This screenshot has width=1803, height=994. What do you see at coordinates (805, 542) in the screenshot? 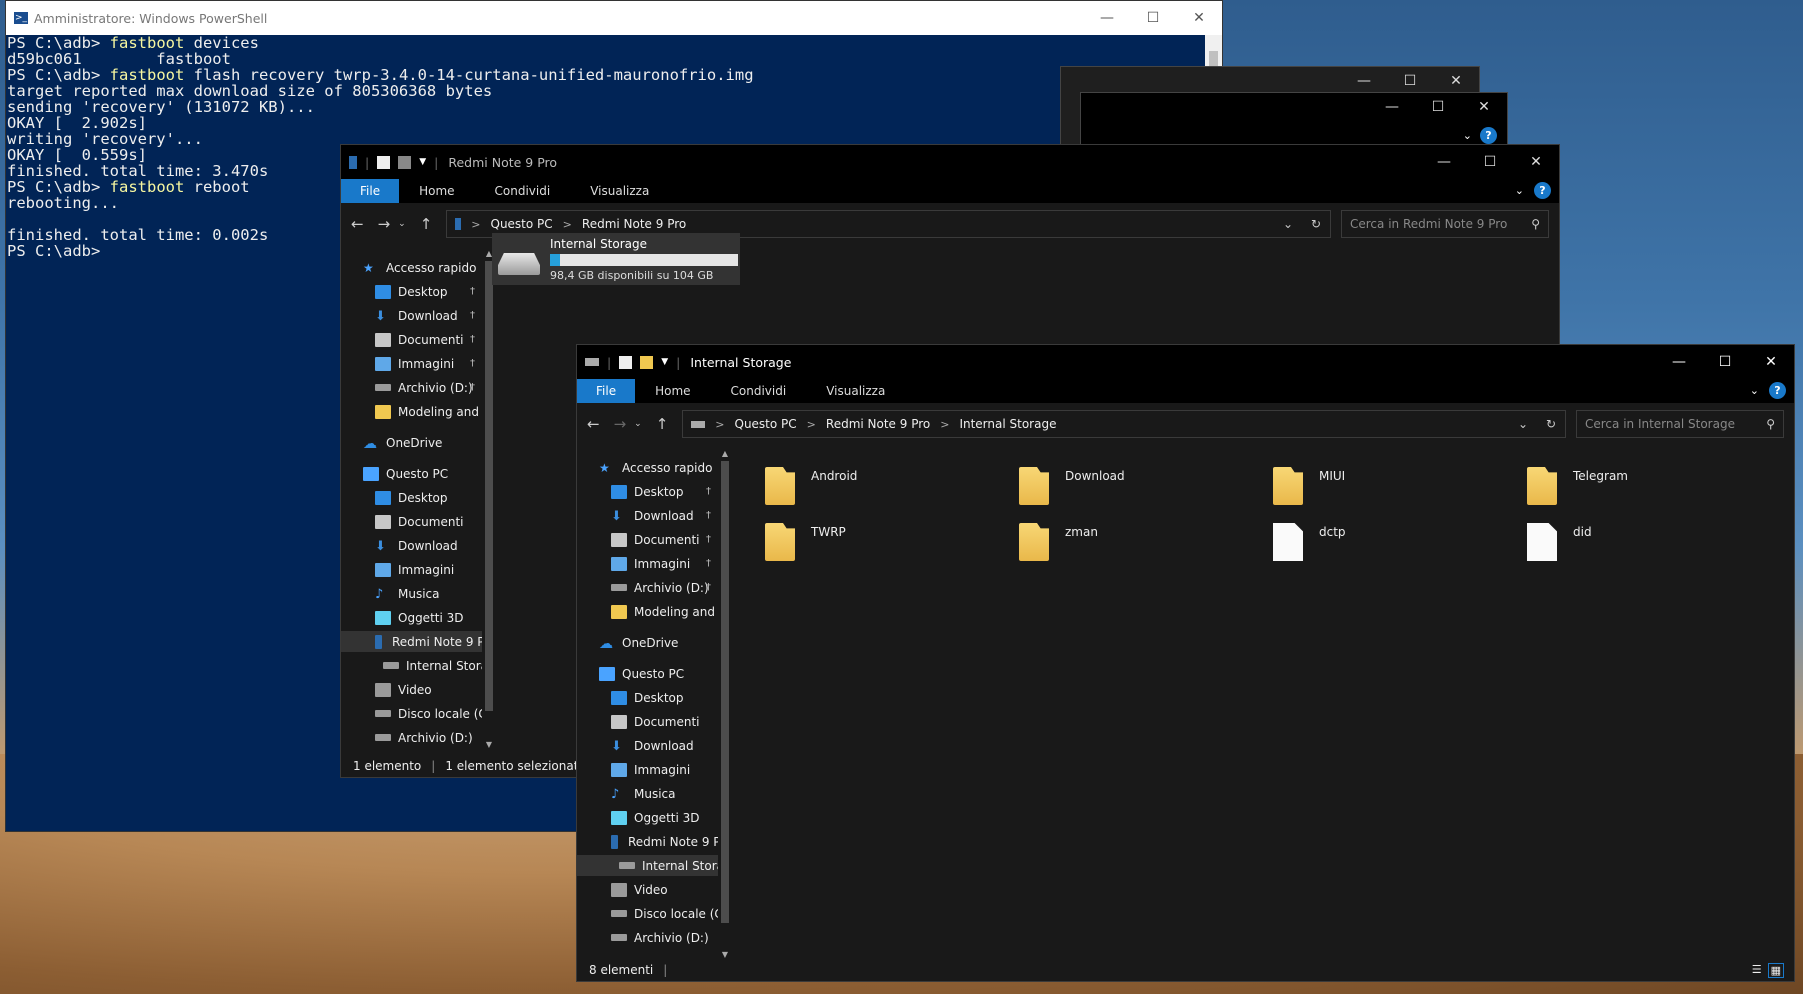
I see `folder-item: TWRP` at bounding box center [805, 542].